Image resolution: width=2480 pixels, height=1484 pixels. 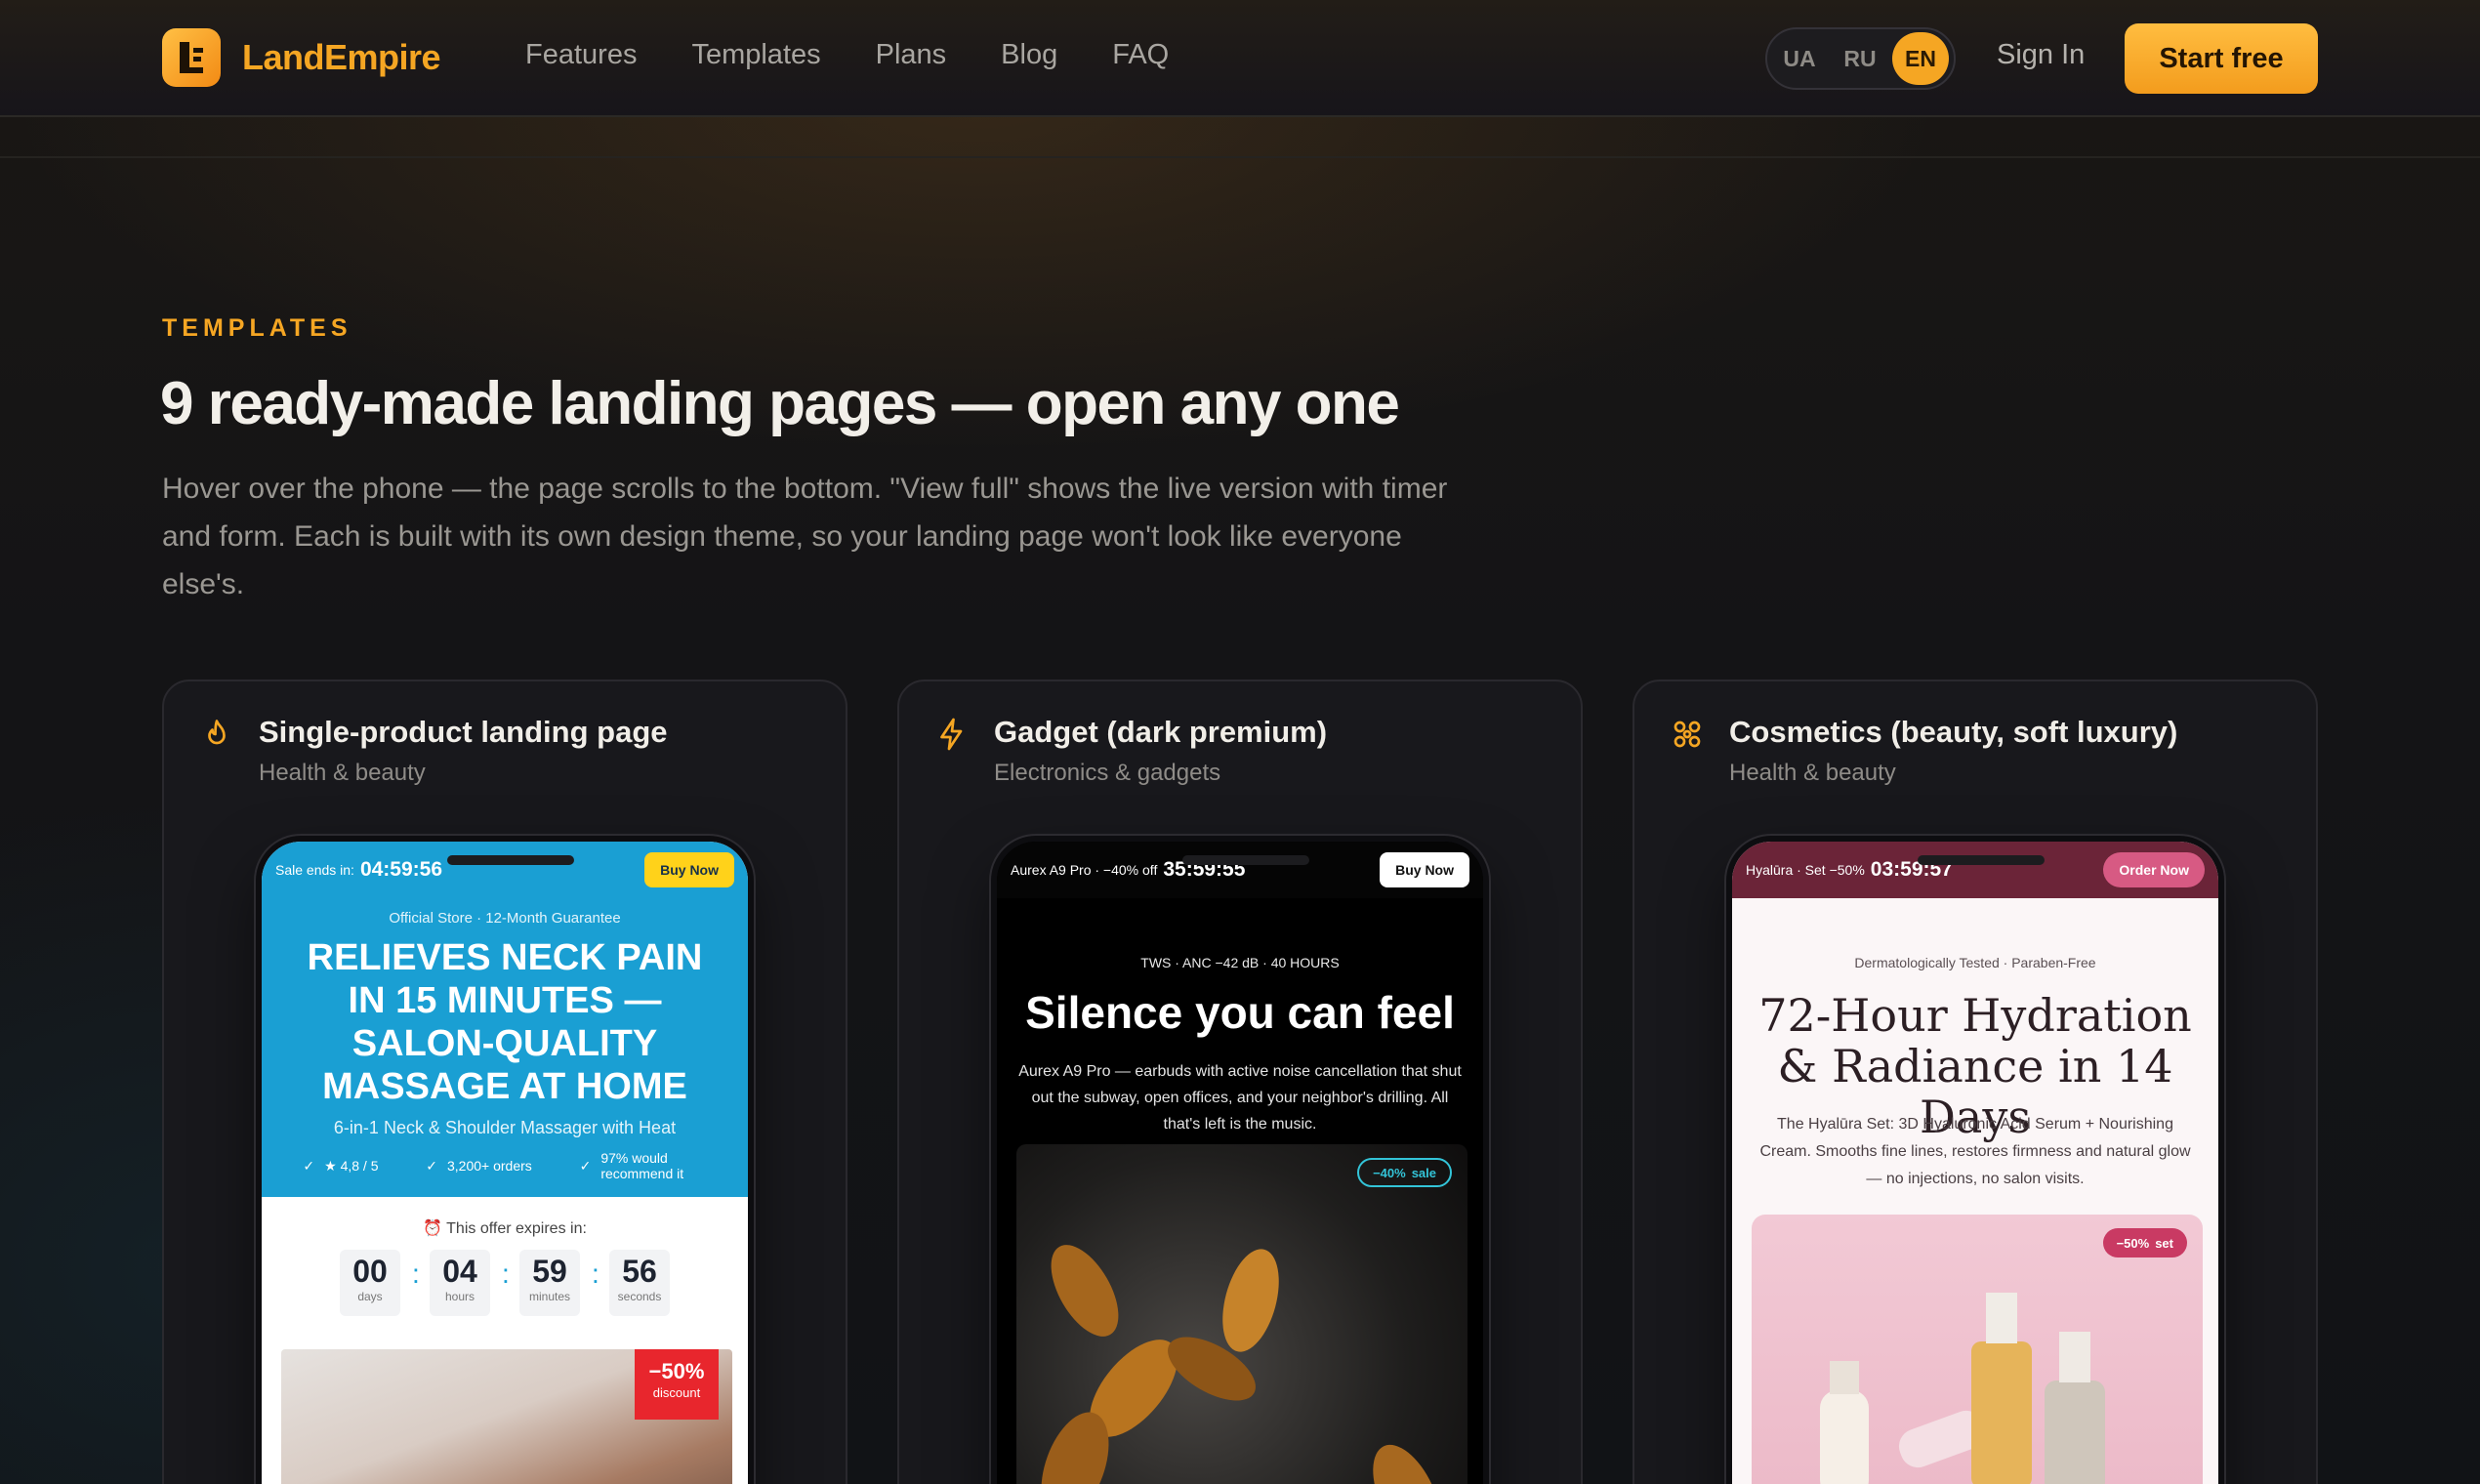 I want to click on preview-topbar: Aurex A9 Pro · −40% off 35:59:55 Buy Now, so click(x=1240, y=870).